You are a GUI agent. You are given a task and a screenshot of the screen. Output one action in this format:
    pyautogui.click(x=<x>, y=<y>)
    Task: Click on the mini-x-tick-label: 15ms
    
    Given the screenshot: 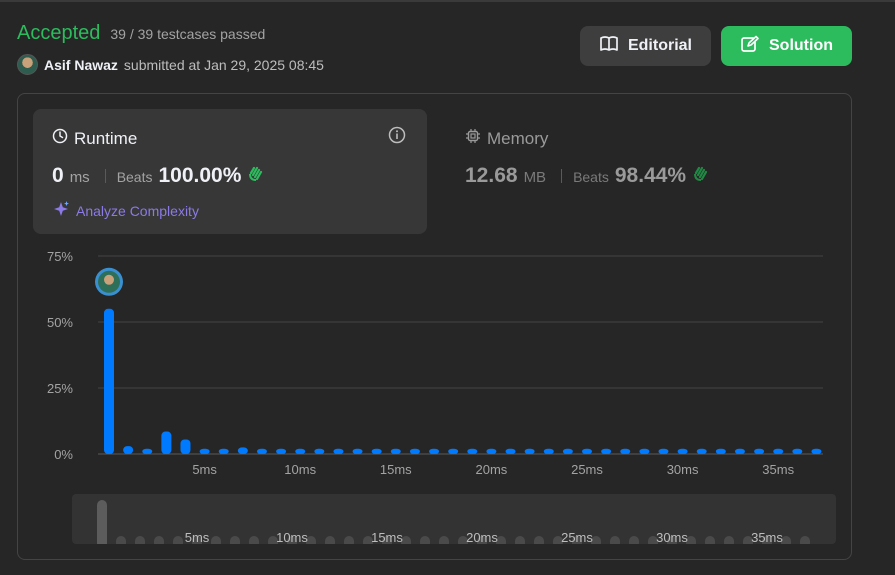 What is the action you would take?
    pyautogui.click(x=387, y=537)
    